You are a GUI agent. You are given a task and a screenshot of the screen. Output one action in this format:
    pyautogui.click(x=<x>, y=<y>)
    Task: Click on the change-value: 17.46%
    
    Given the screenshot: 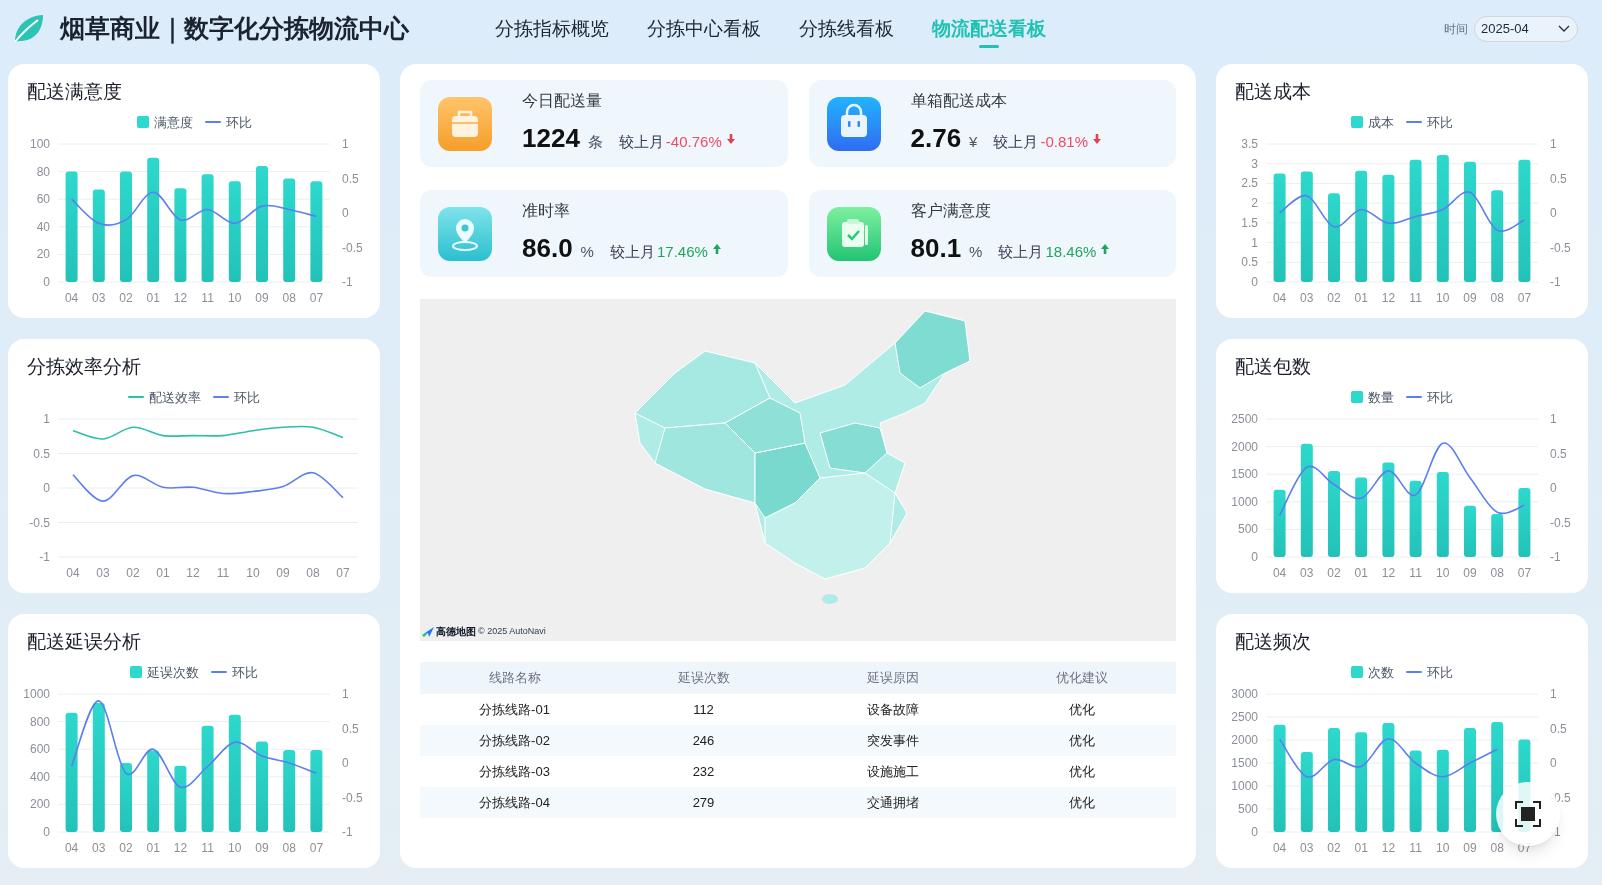 What is the action you would take?
    pyautogui.click(x=682, y=252)
    